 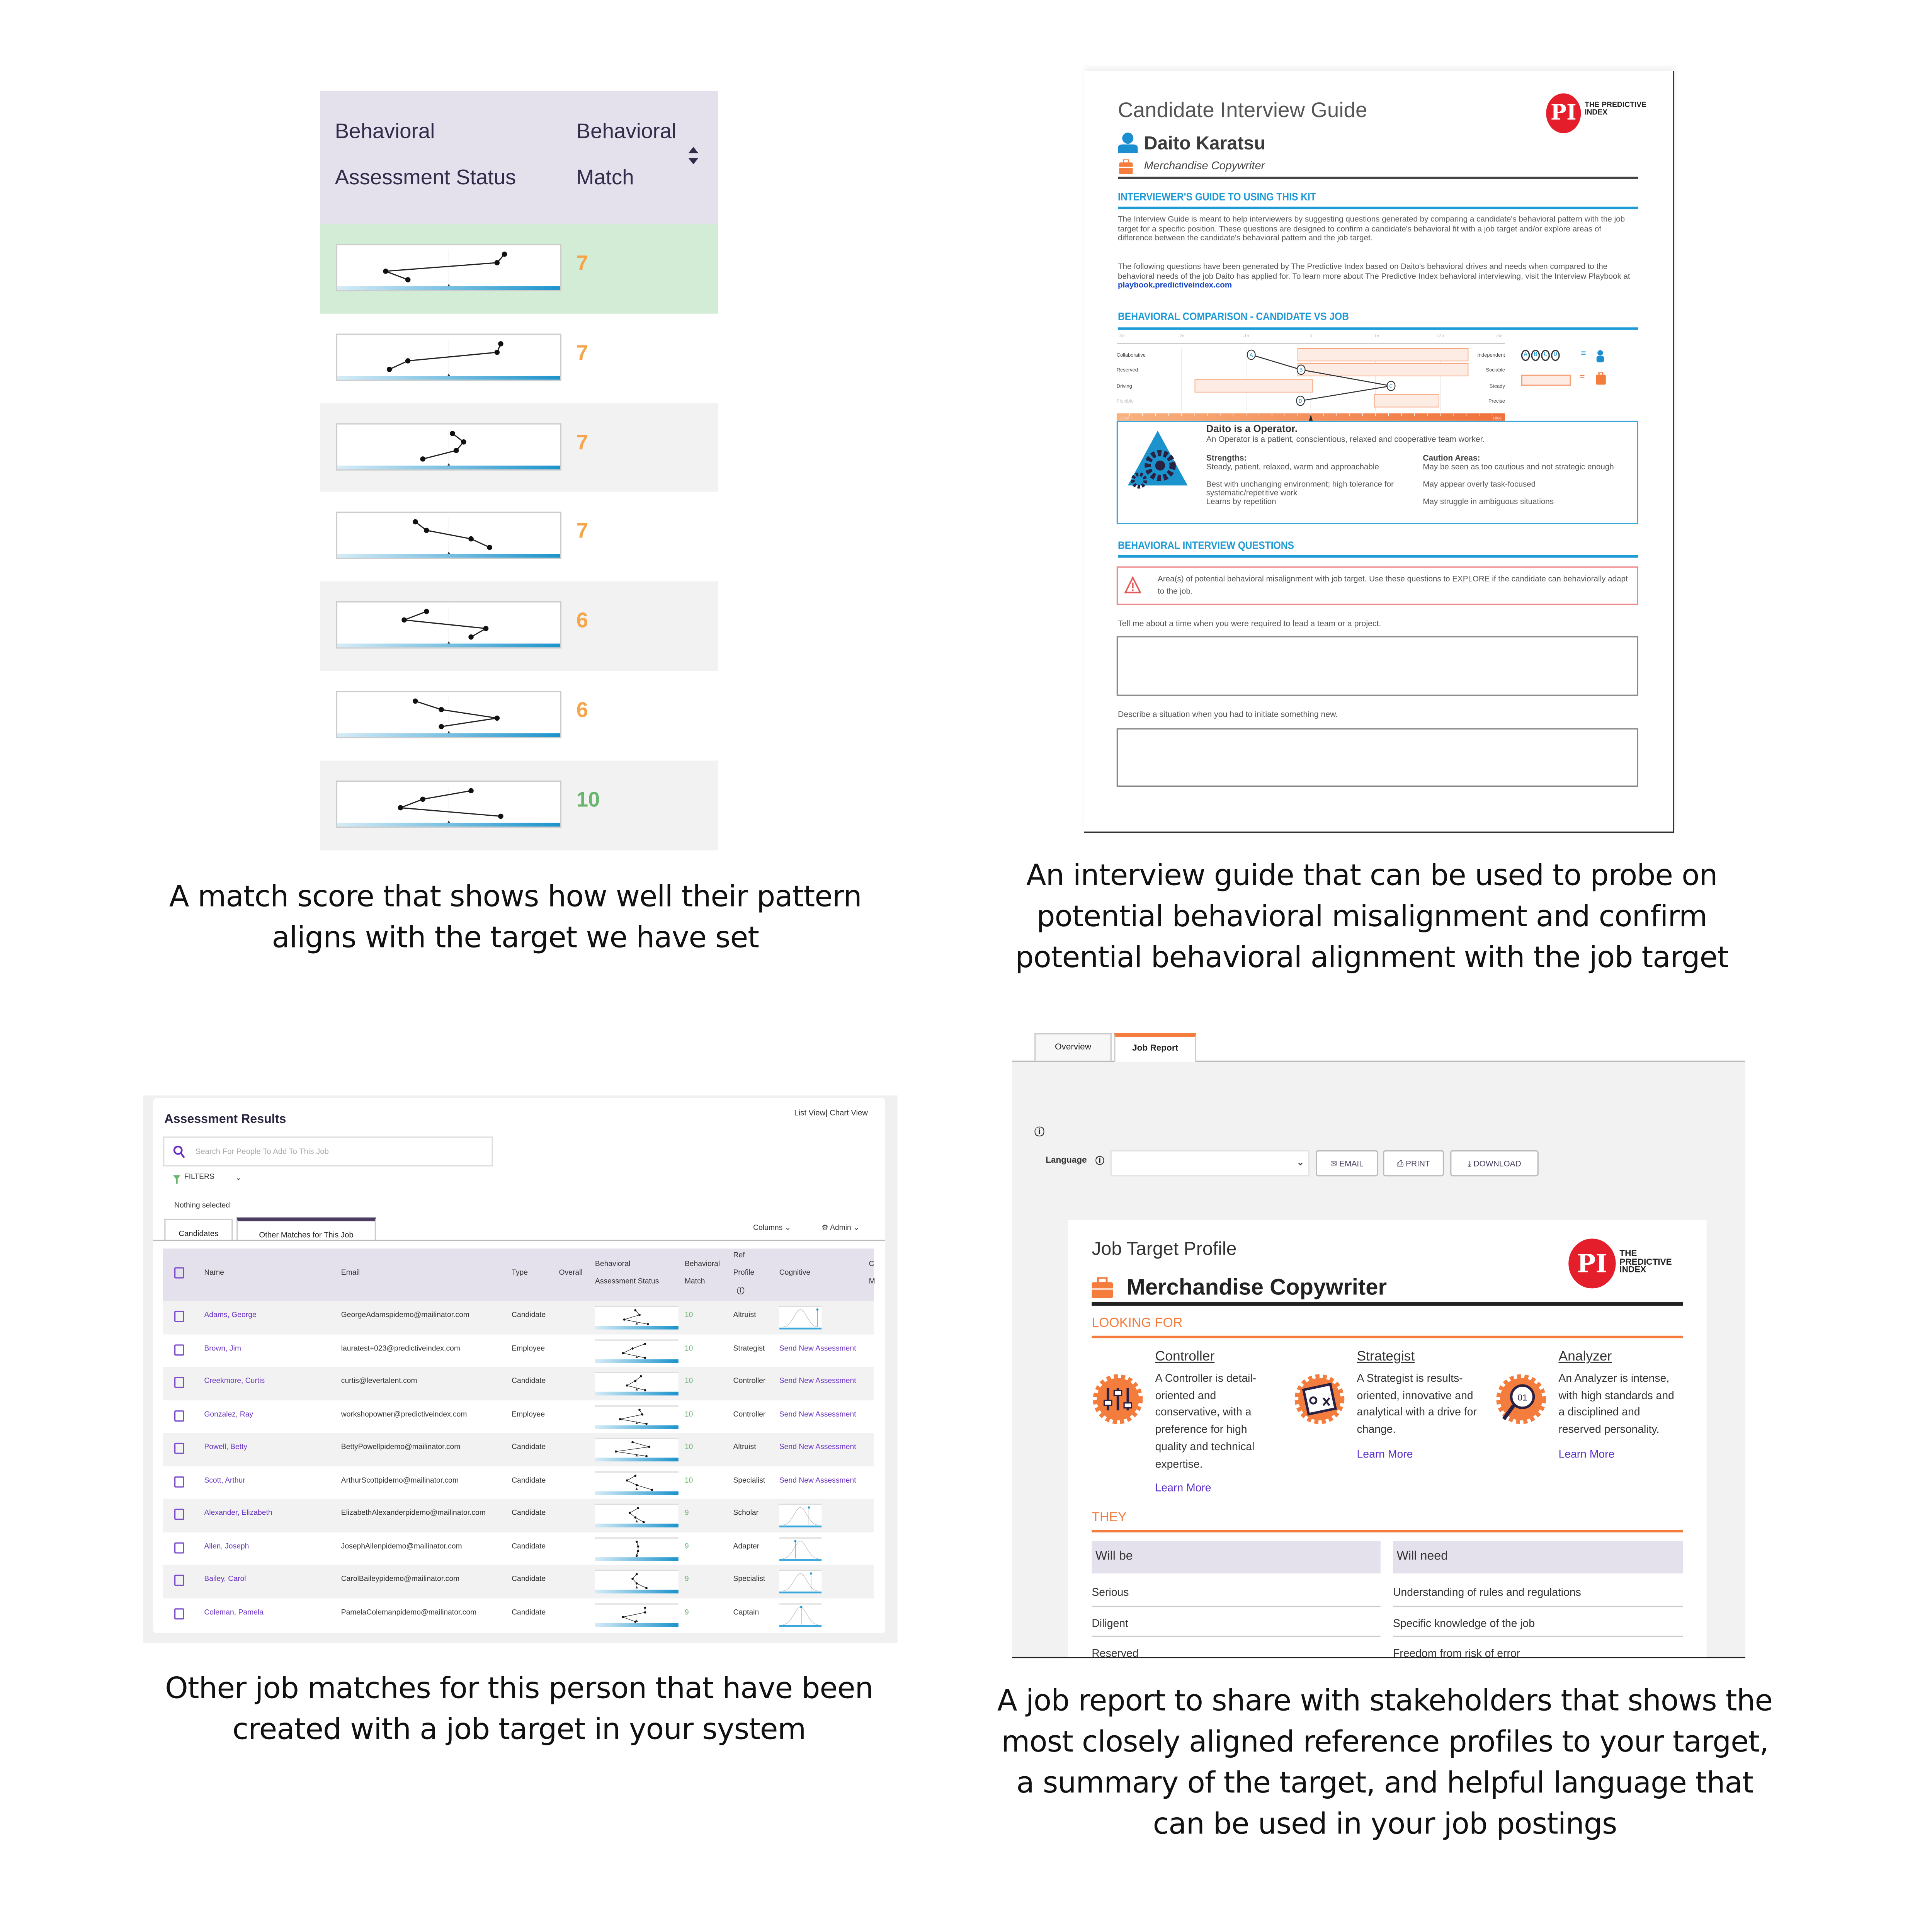 What do you see at coordinates (1158, 460) in the screenshot?
I see `operator-gears-icon` at bounding box center [1158, 460].